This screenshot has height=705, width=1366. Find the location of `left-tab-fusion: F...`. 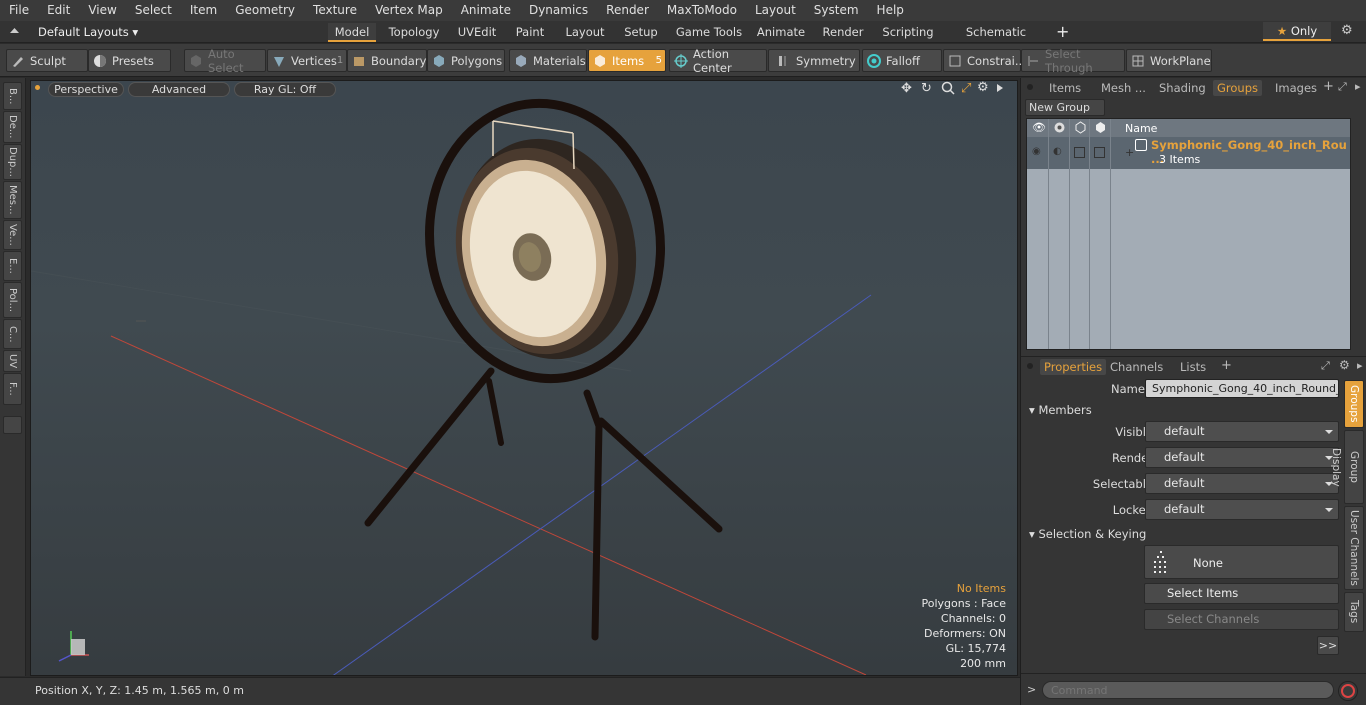

left-tab-fusion: F... is located at coordinates (12, 389).